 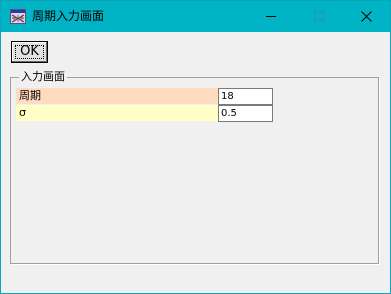 I want to click on ok-button: OK, so click(x=29, y=52).